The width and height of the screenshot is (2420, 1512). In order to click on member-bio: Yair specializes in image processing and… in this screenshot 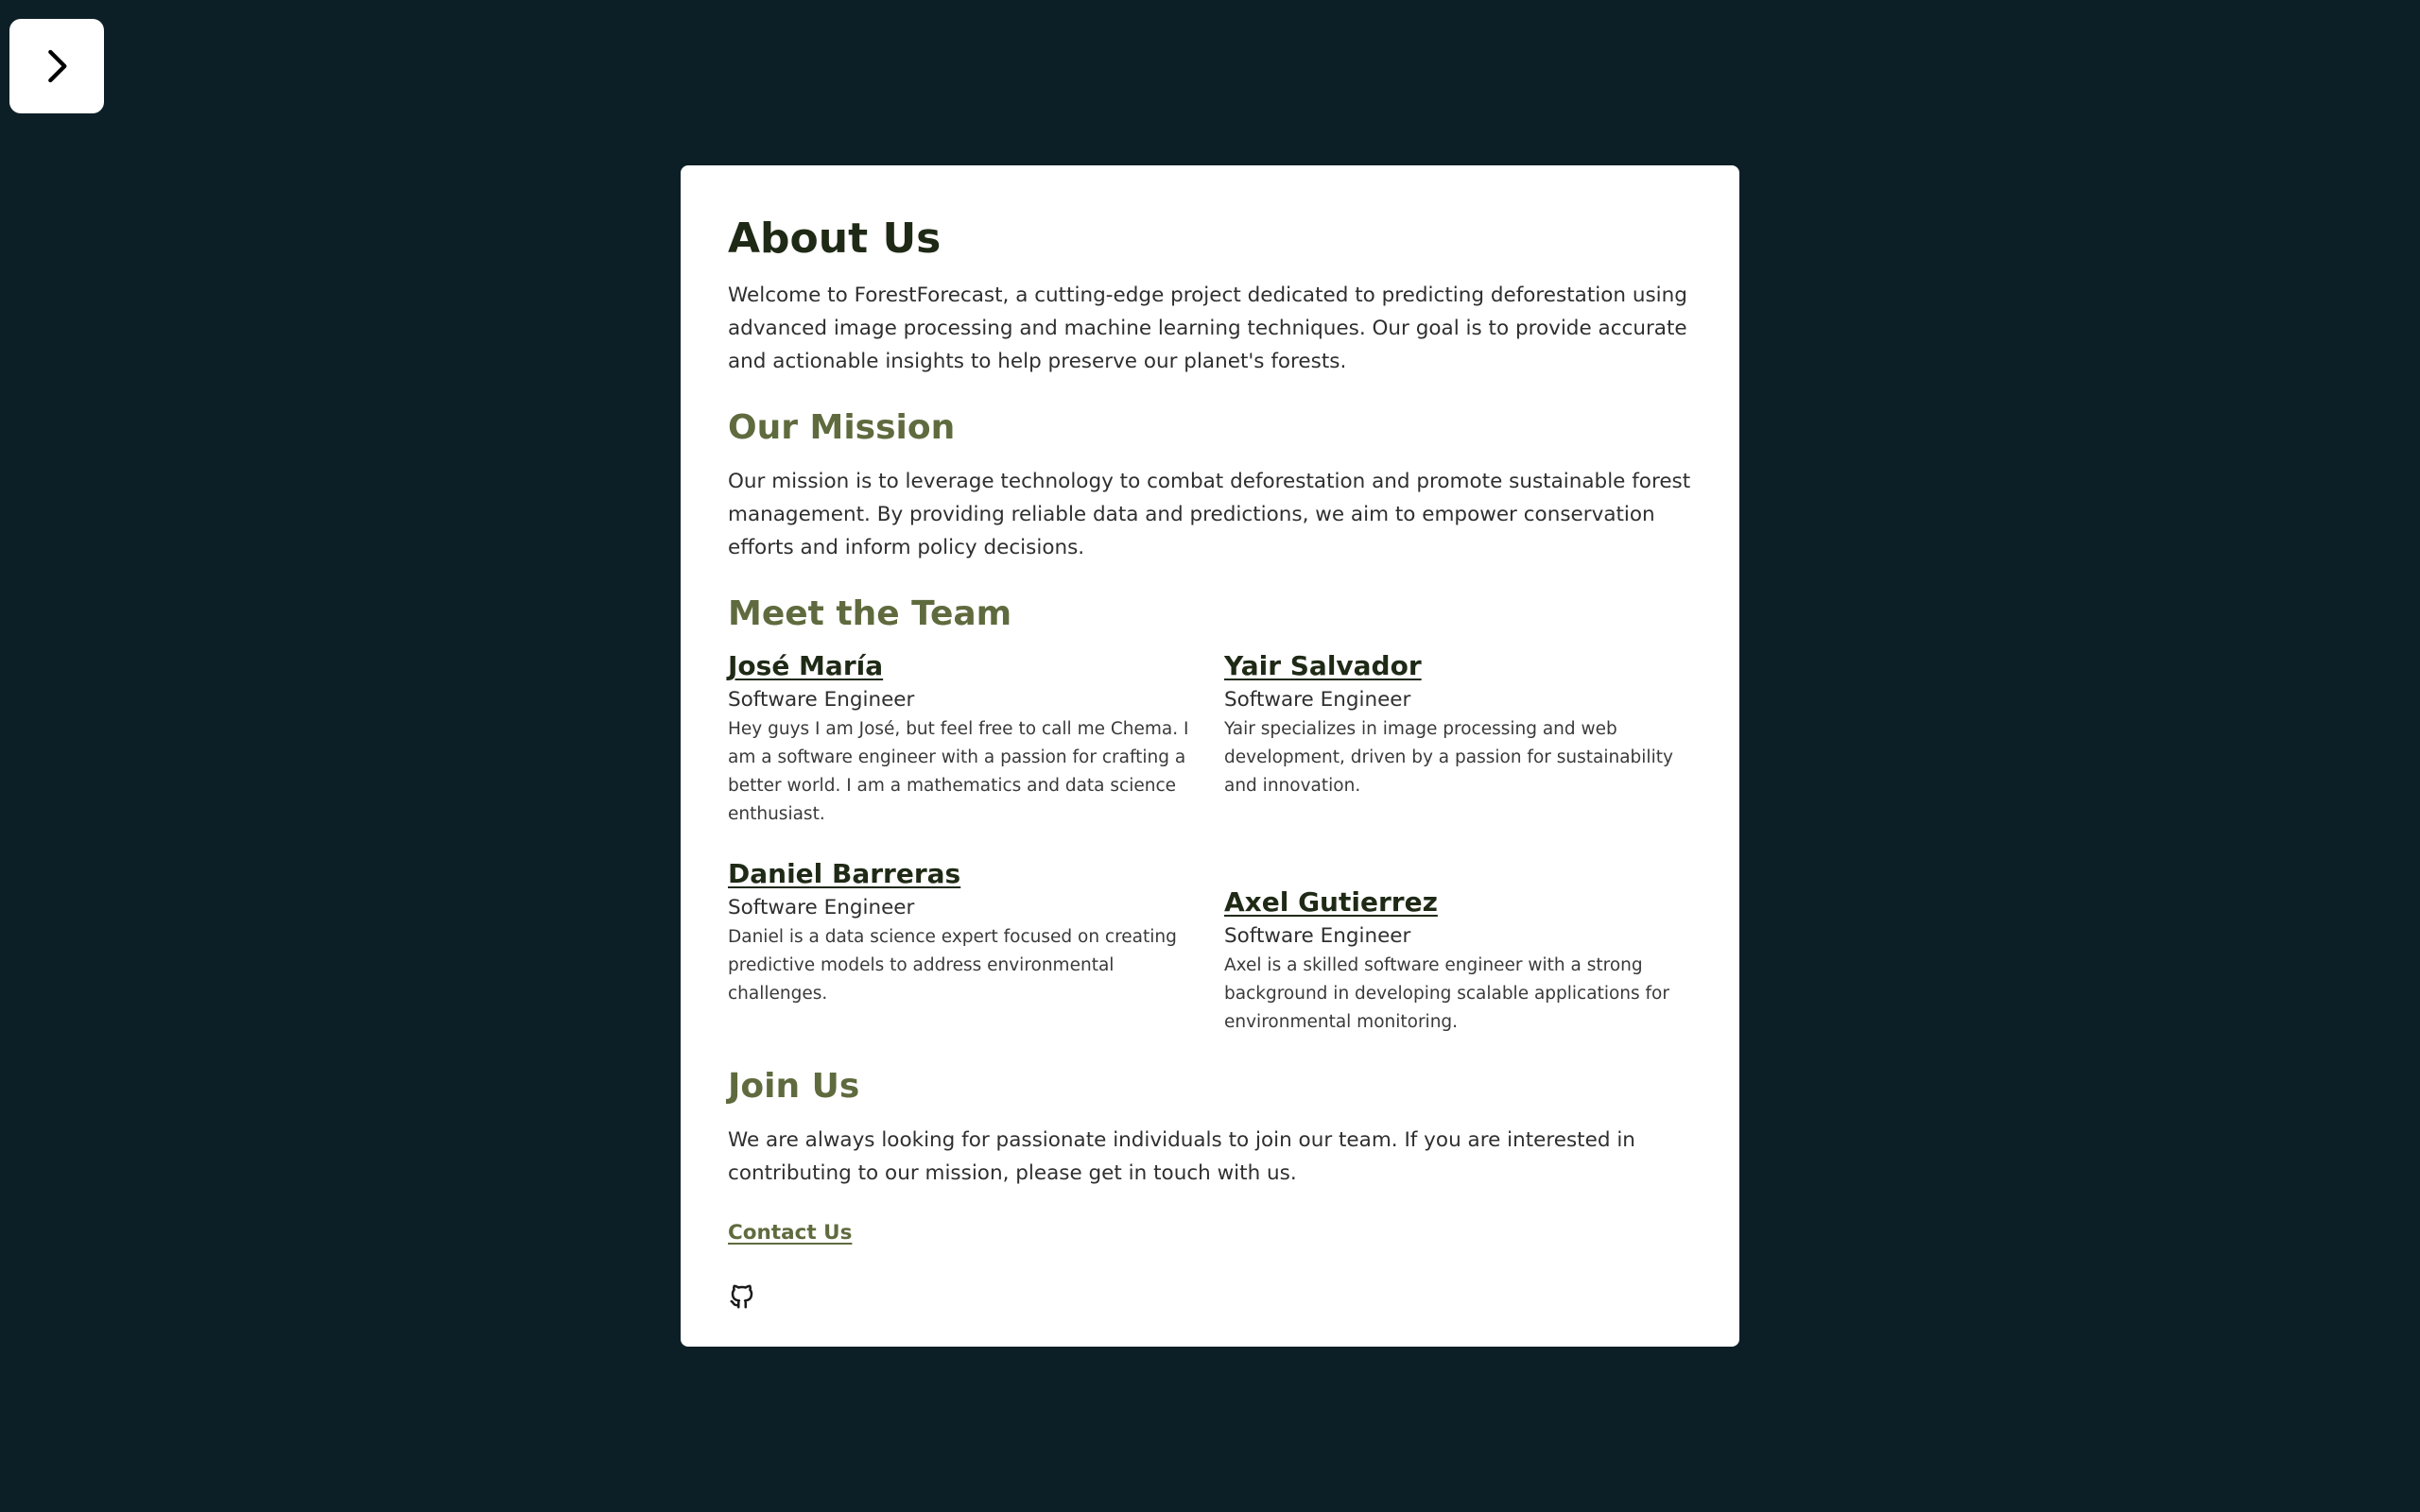, I will do `click(1448, 757)`.